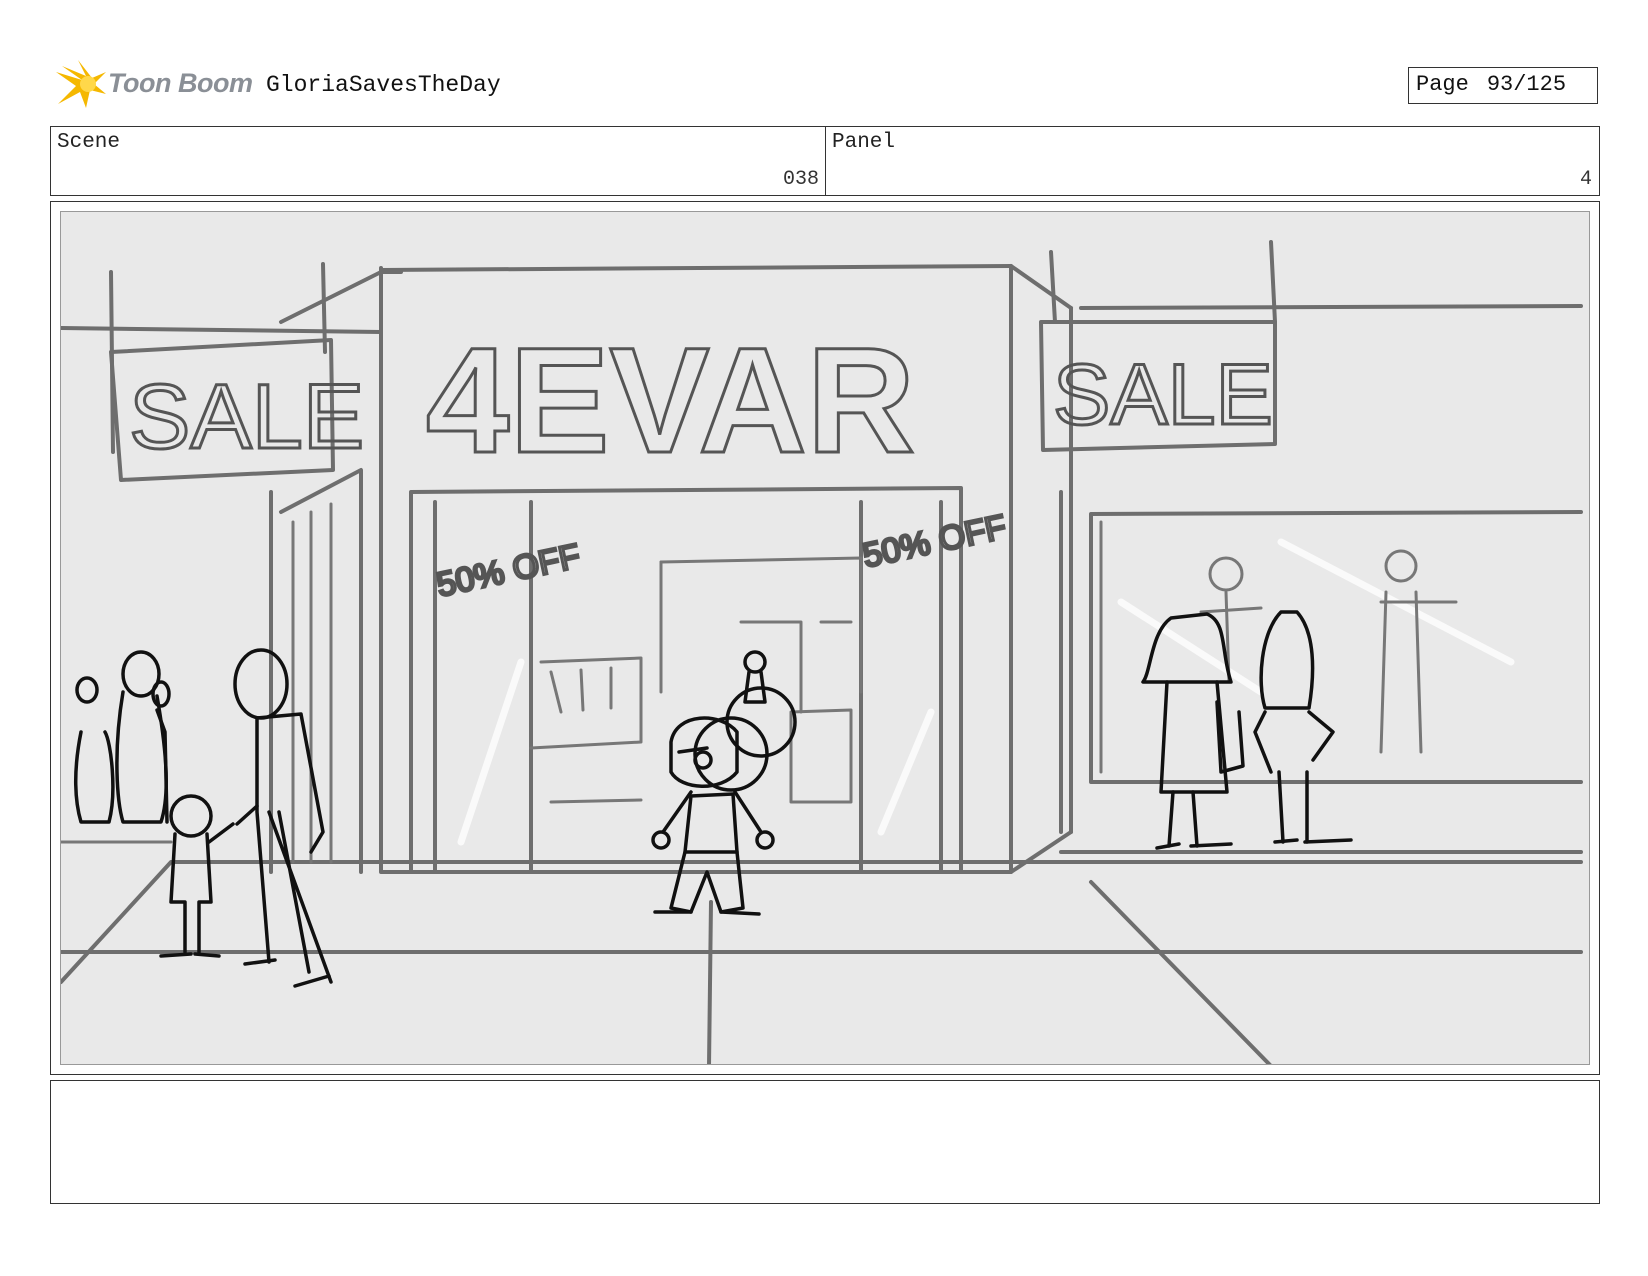 The image size is (1648, 1276). I want to click on toon-boom-logo: Toon Boom, so click(152, 86).